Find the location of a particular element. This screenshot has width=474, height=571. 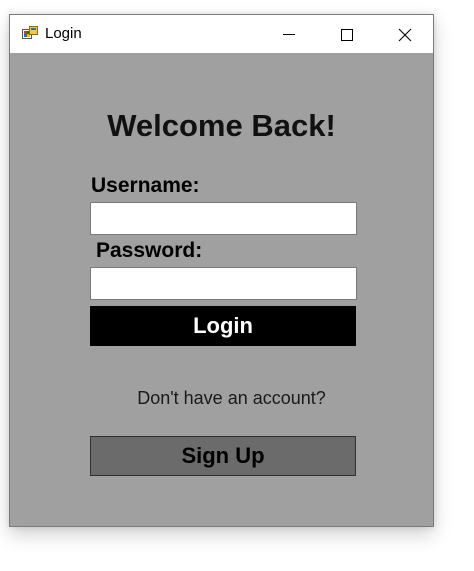

username-label: Username: is located at coordinates (145, 185).